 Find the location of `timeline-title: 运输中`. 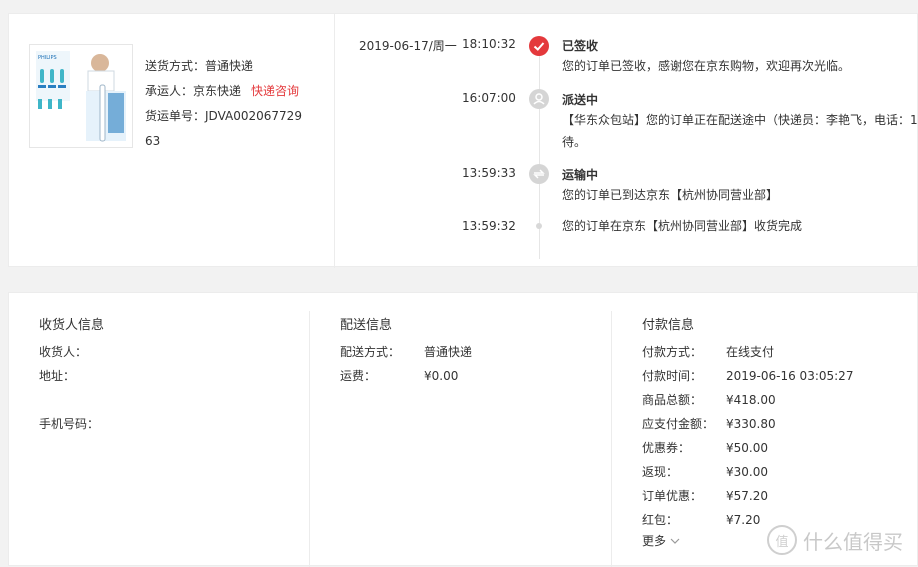

timeline-title: 运输中 is located at coordinates (580, 175).